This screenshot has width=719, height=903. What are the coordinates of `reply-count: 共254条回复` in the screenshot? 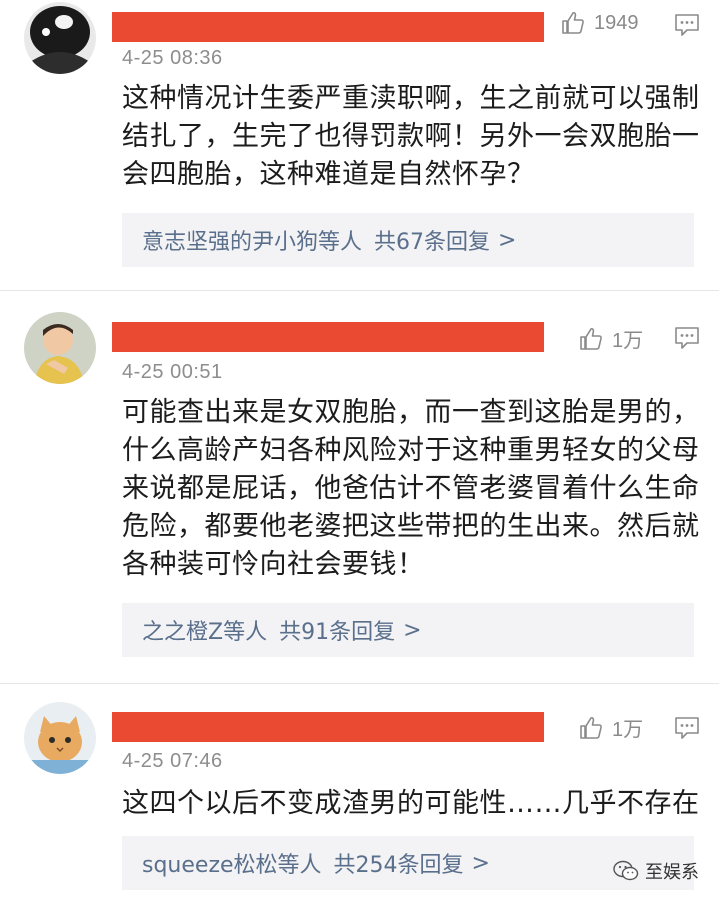 It's located at (398, 865).